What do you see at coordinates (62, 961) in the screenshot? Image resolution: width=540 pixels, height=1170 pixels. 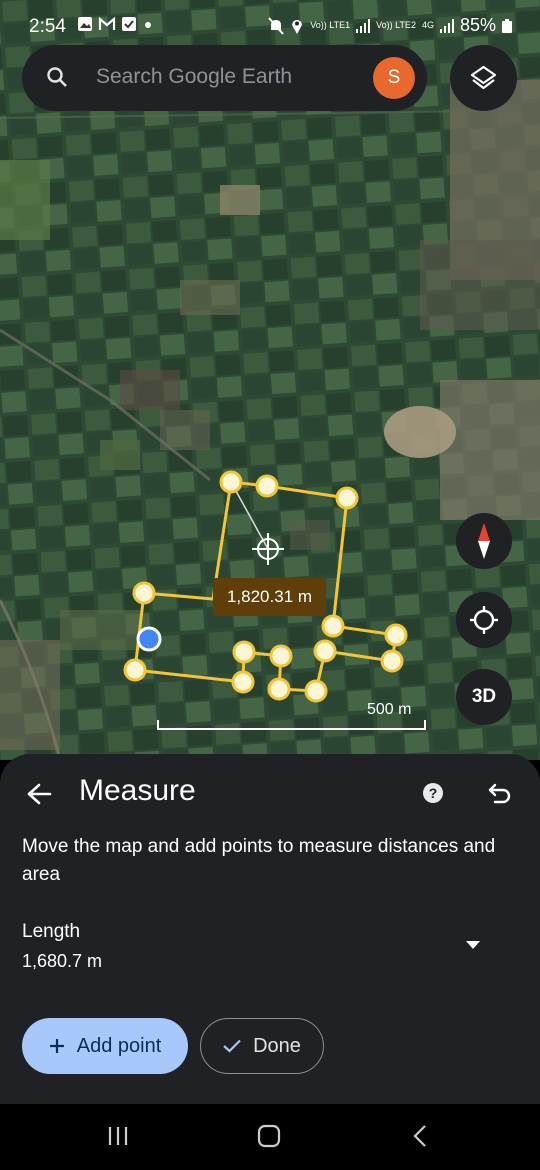 I see `length-value: 1,680.7 m` at bounding box center [62, 961].